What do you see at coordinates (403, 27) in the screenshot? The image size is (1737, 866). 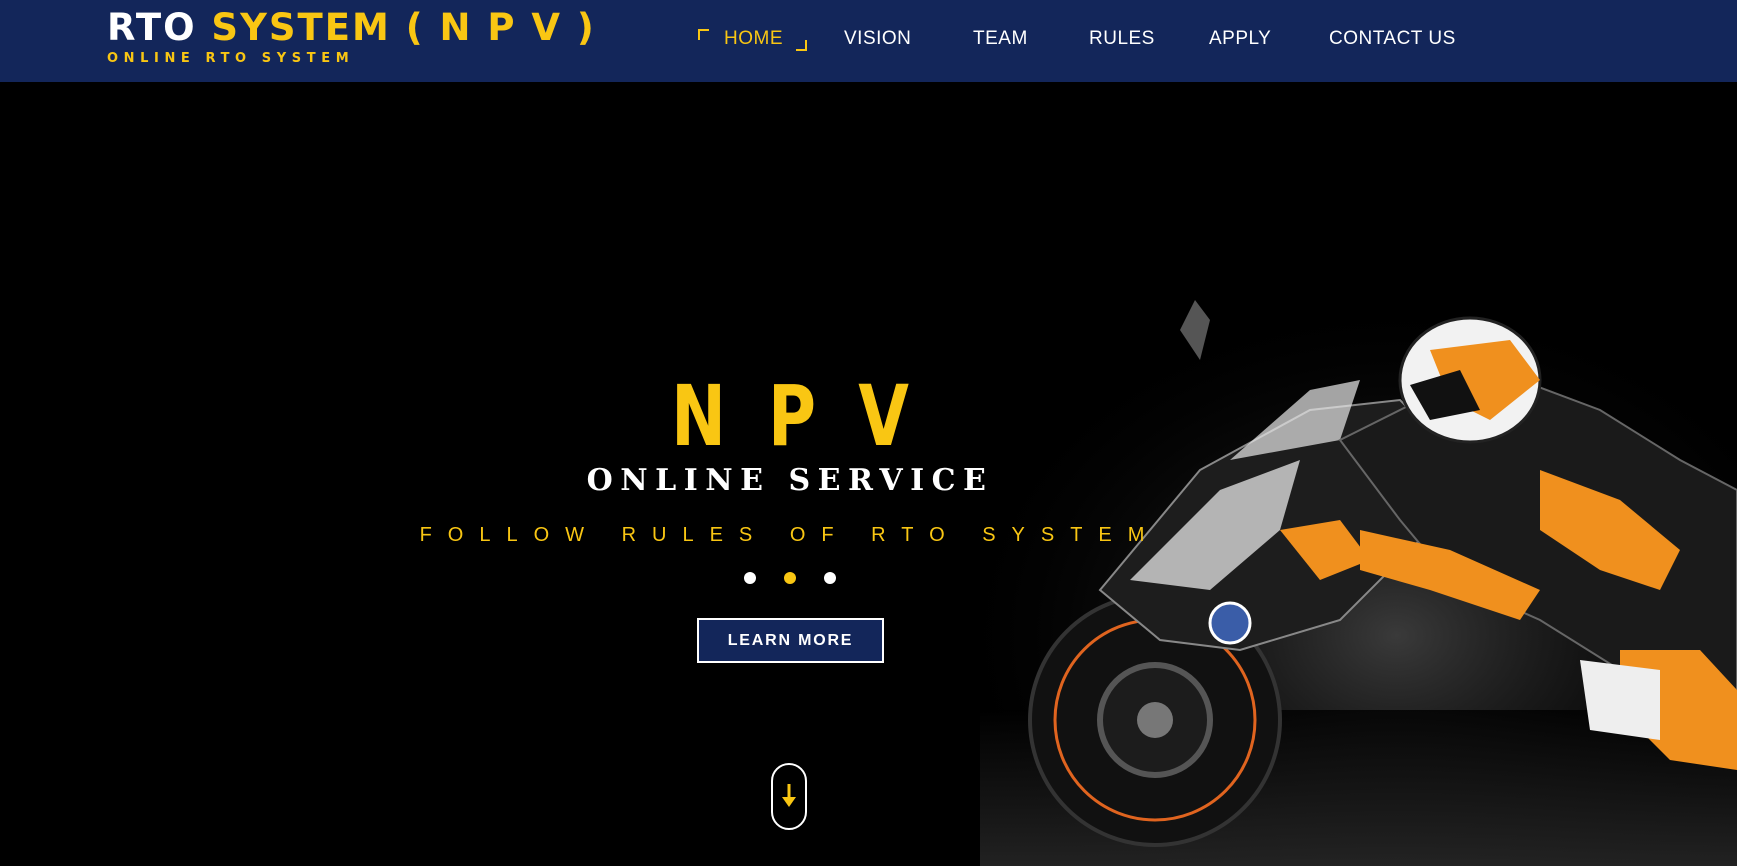 I see `brand-title-part2: SYSTEM ( N P V )` at bounding box center [403, 27].